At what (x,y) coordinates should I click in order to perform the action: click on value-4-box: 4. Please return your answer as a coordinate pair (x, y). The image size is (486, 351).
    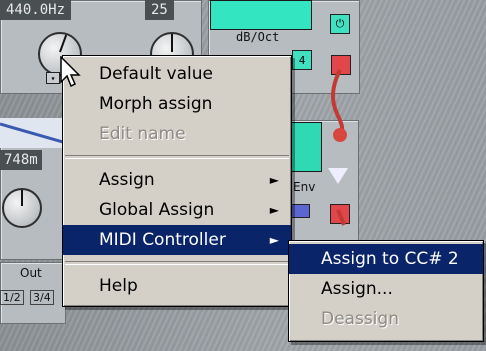
    Looking at the image, I should click on (302, 60).